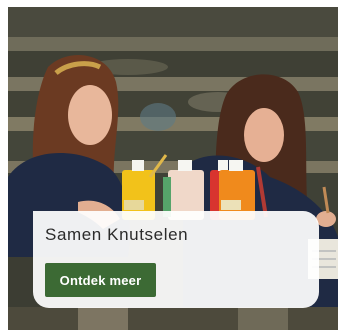  I want to click on discover-more-button: Ontdek meer, so click(100, 280).